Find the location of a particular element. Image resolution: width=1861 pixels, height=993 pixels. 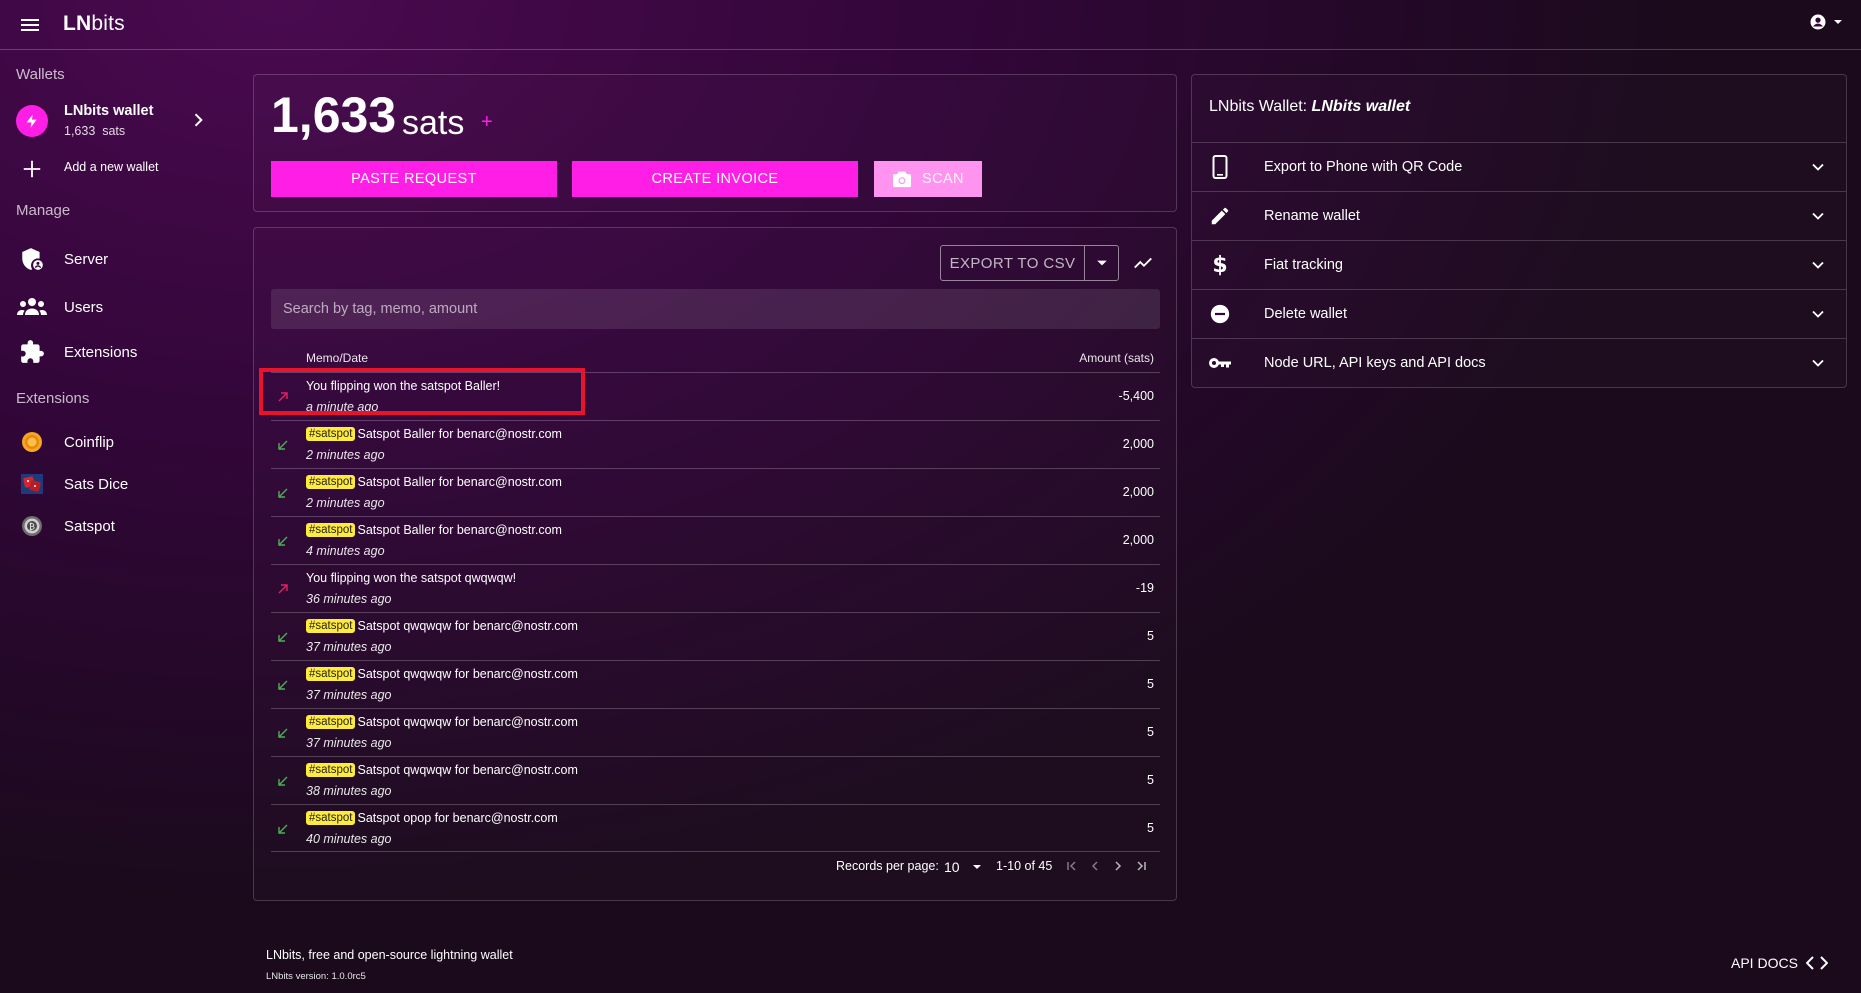

api-docs-link: API DOCS is located at coordinates (1779, 963).